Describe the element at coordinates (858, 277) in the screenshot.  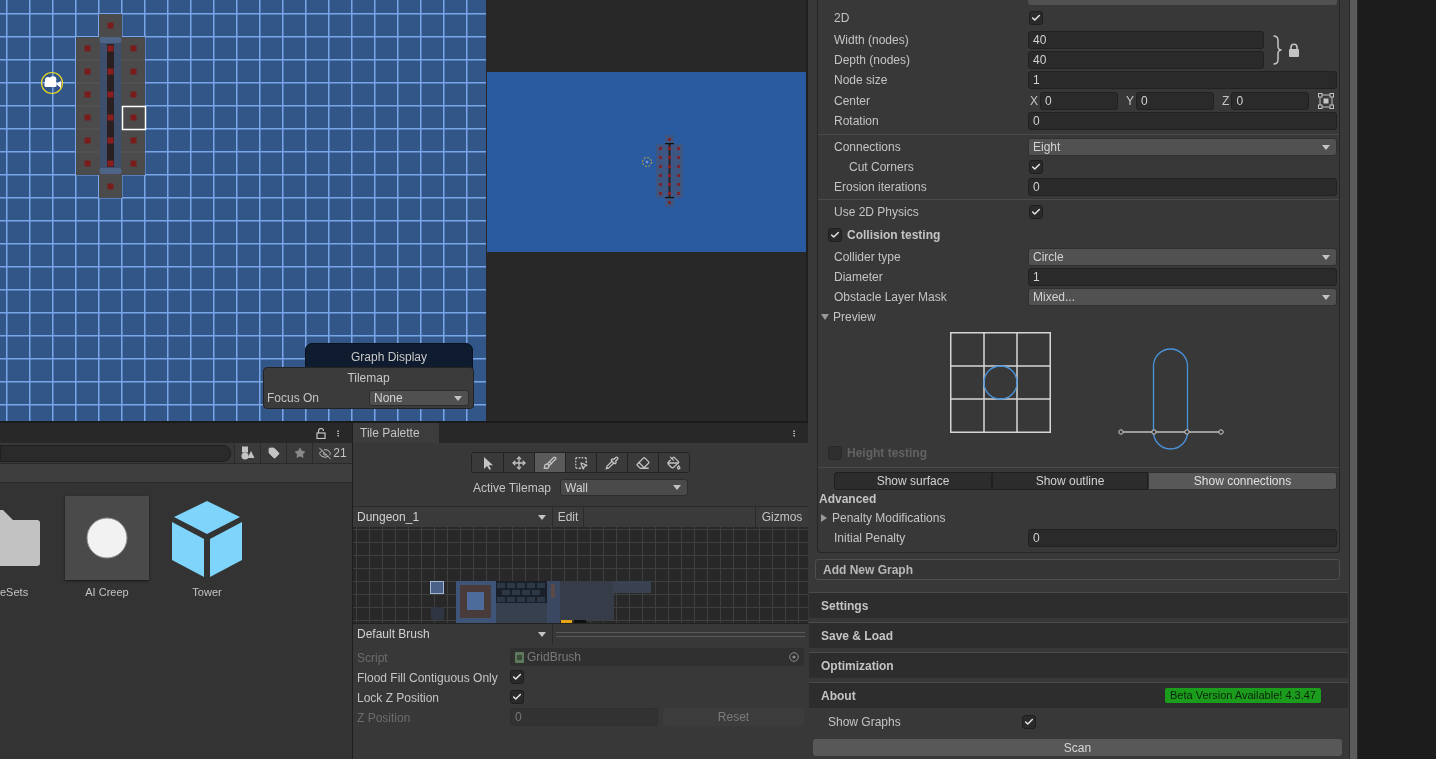
I see `property-label: Diameter` at that location.